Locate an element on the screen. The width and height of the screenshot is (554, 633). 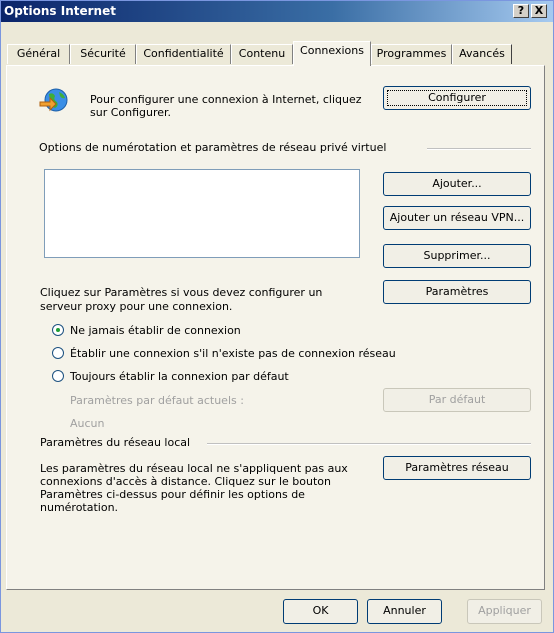
tab-advanced: Avancés is located at coordinates (482, 54).